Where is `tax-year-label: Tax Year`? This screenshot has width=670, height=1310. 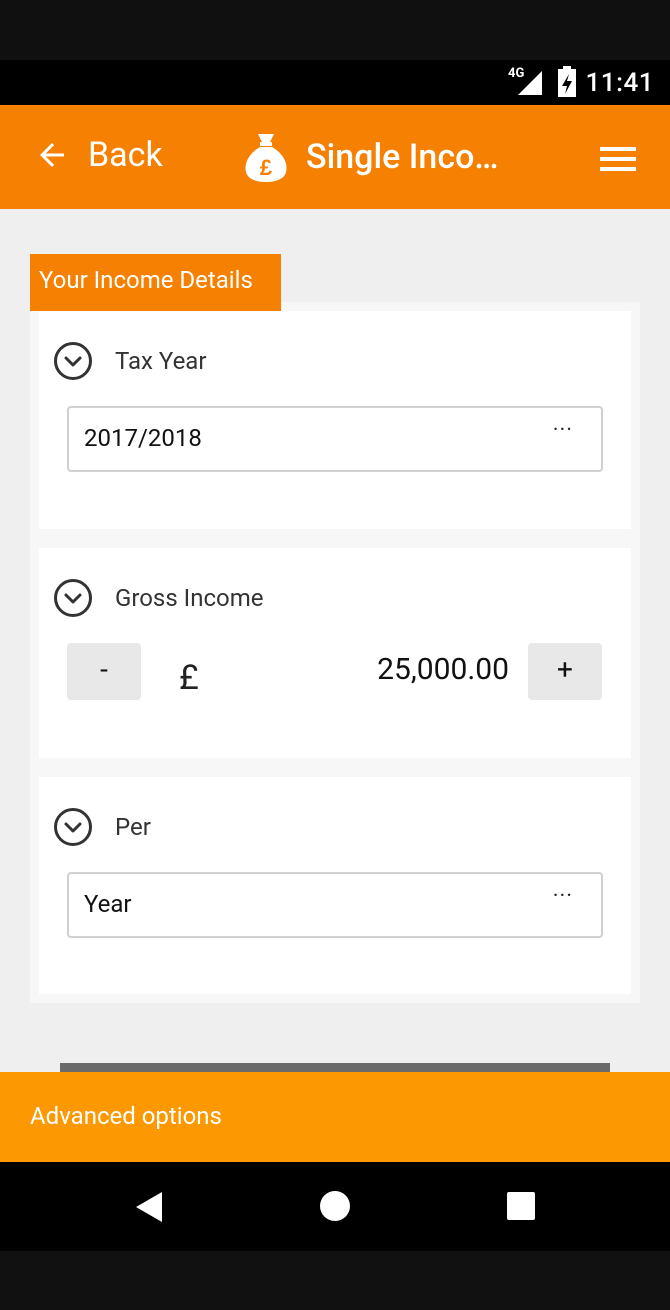 tax-year-label: Tax Year is located at coordinates (161, 361).